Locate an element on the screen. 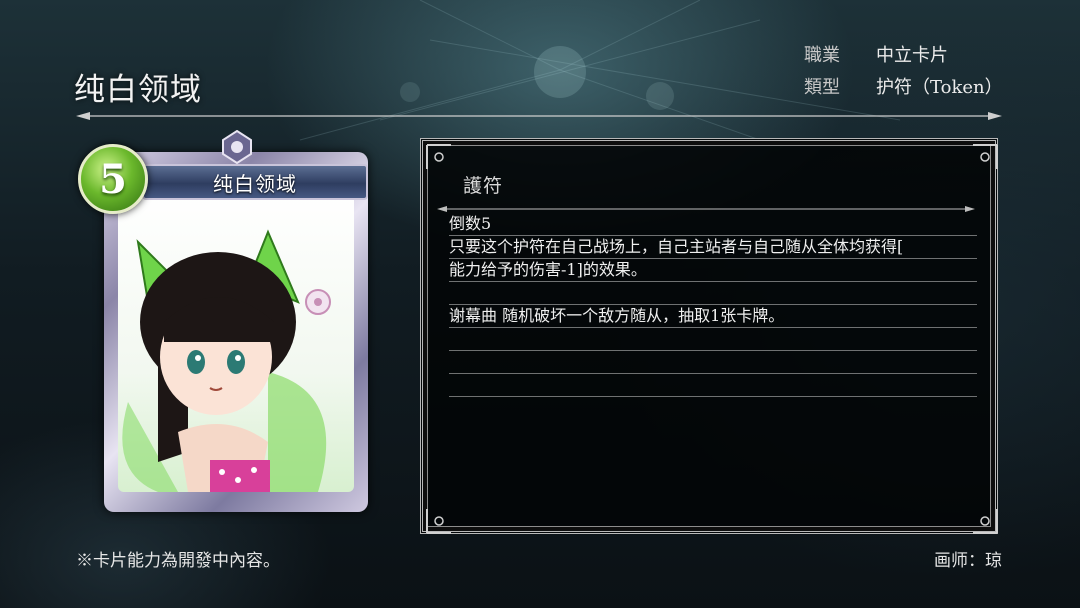 Image resolution: width=1080 pixels, height=608 pixels. ability-line: 倒数5 is located at coordinates (713, 224).